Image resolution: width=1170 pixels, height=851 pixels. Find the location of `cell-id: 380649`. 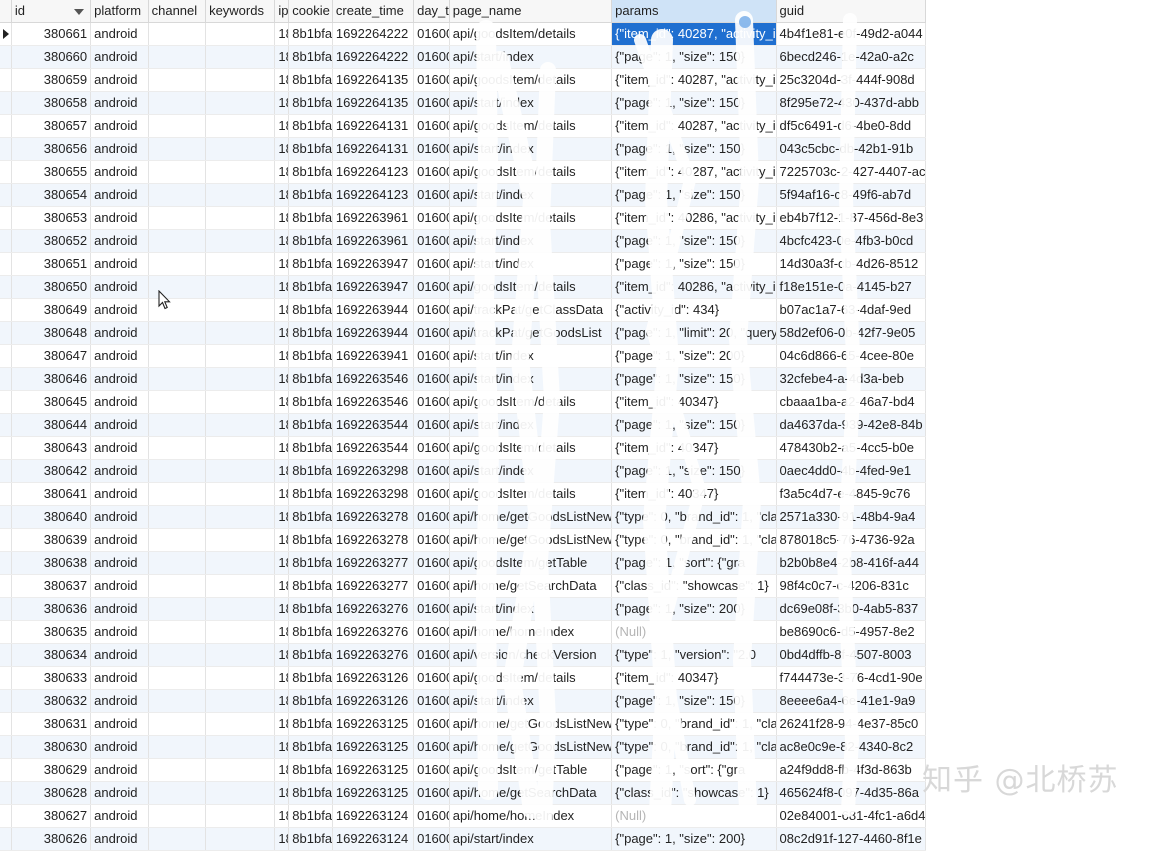

cell-id: 380649 is located at coordinates (52, 310).